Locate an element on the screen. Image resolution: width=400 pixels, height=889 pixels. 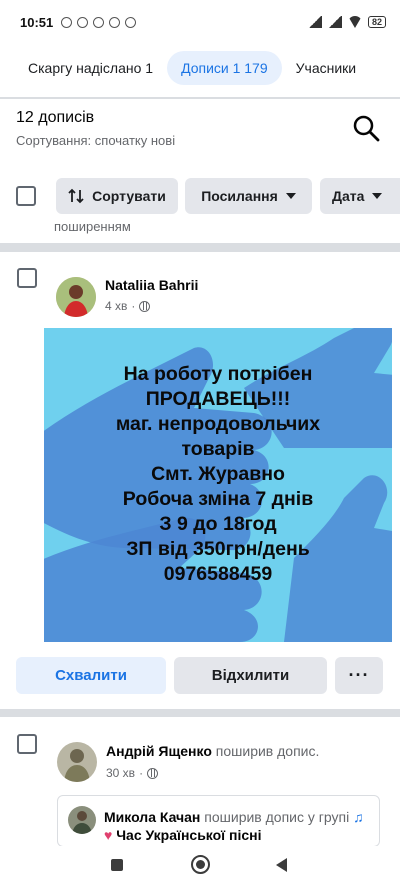
image-line: Робоча зміна 7 днів is located at coordinates (218, 499).